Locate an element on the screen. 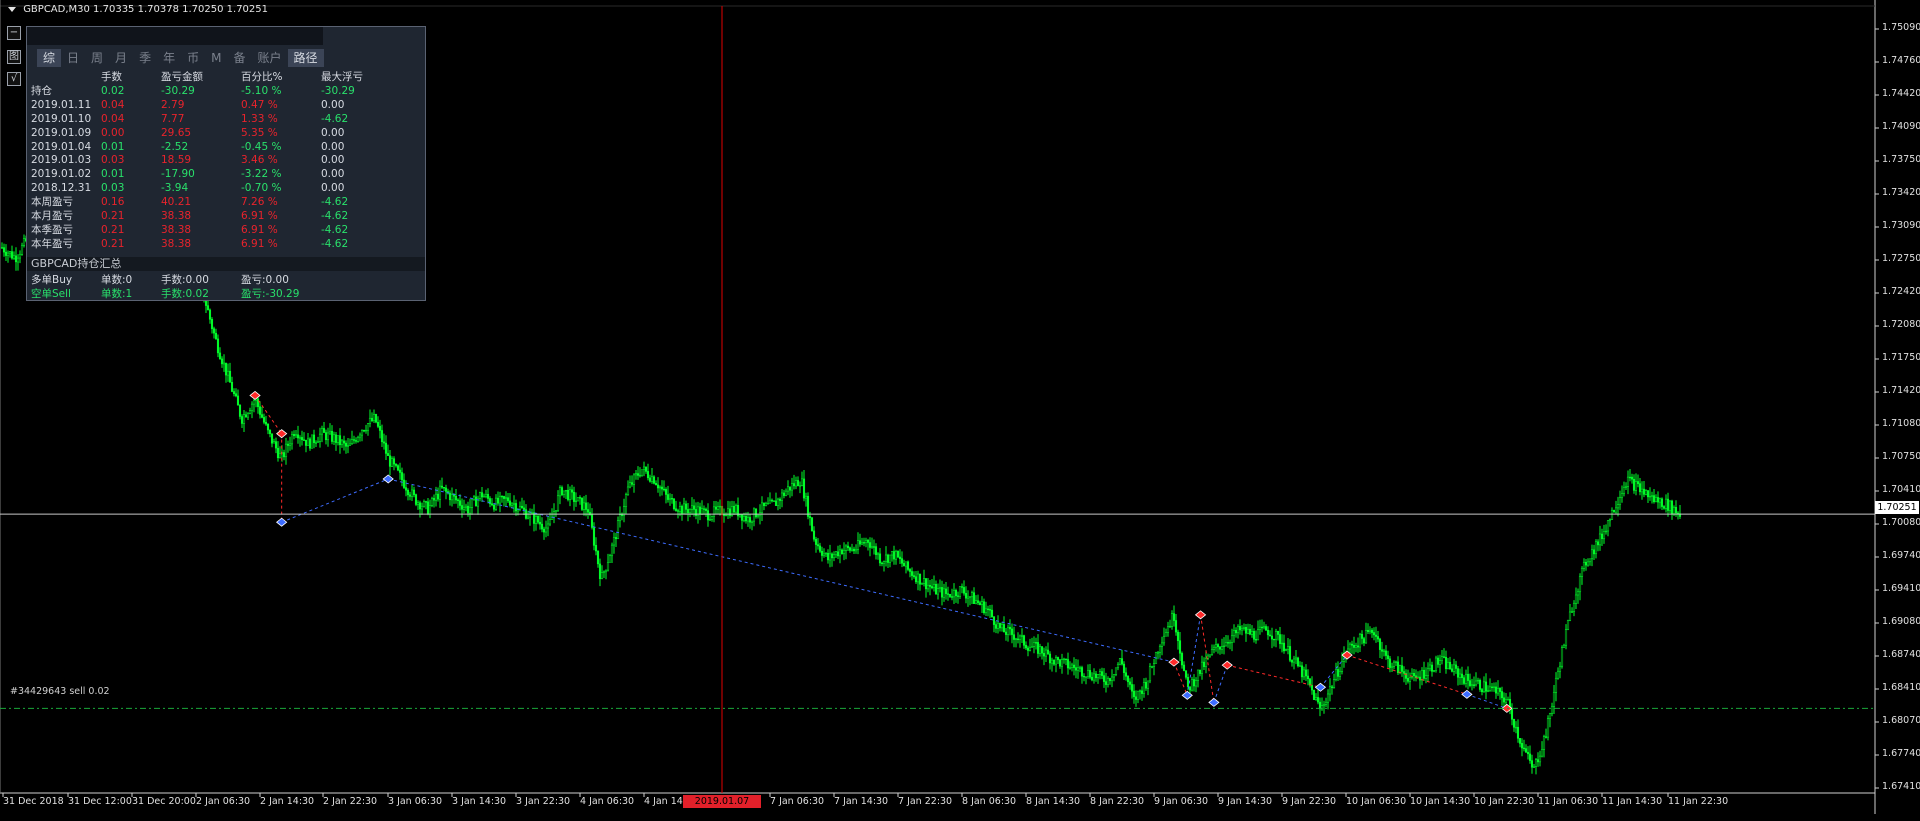  summary-count: 单数:0 is located at coordinates (117, 280).